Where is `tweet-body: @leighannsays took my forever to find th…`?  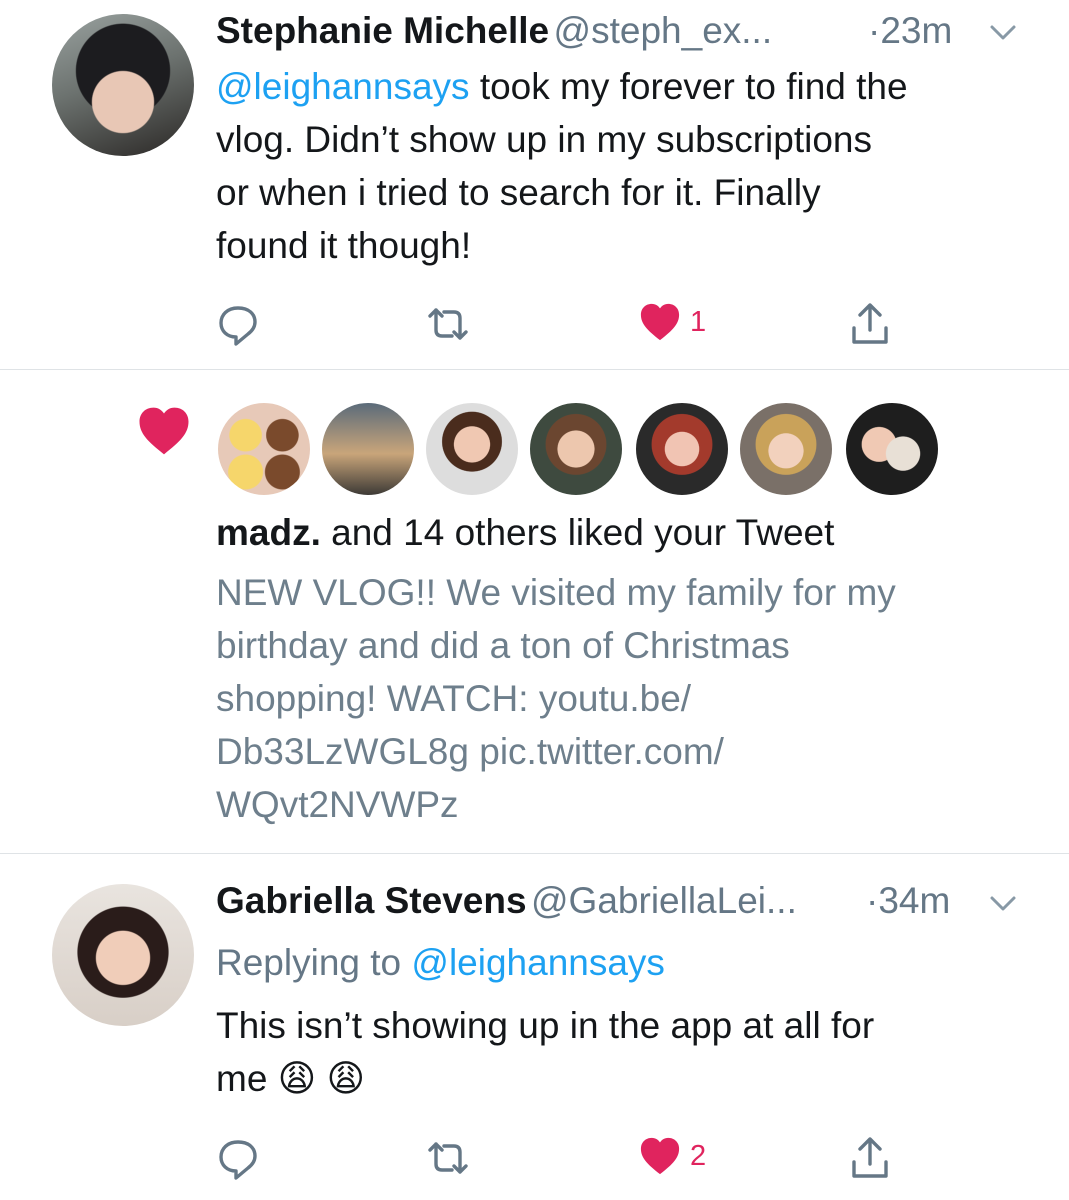 tweet-body: @leighannsays took my forever to find th… is located at coordinates (562, 166).